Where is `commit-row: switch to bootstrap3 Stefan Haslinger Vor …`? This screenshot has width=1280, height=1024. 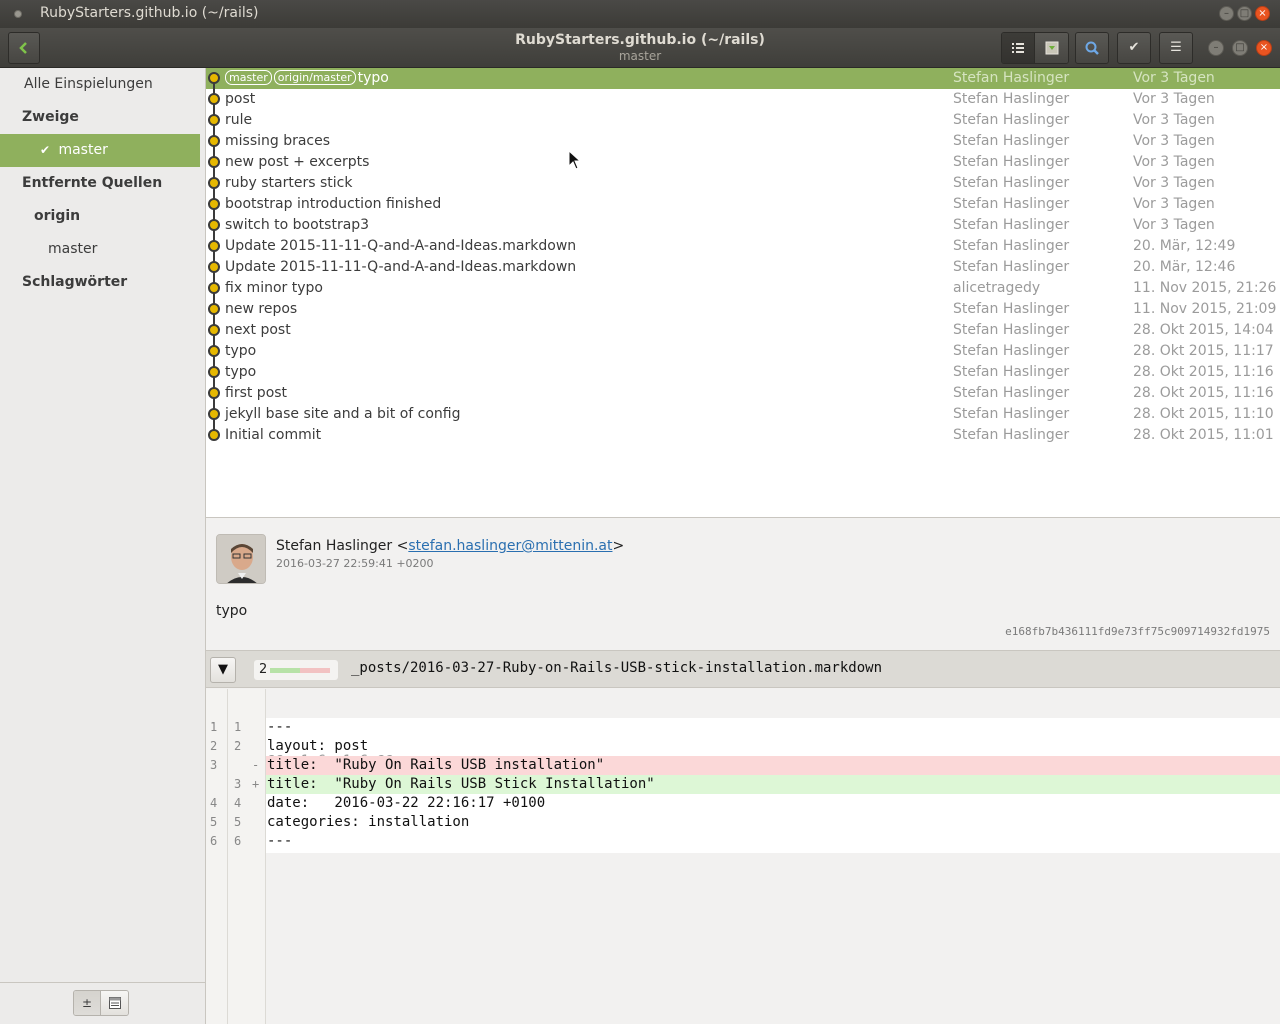 commit-row: switch to bootstrap3 Stefan Haslinger Vor … is located at coordinates (743, 225).